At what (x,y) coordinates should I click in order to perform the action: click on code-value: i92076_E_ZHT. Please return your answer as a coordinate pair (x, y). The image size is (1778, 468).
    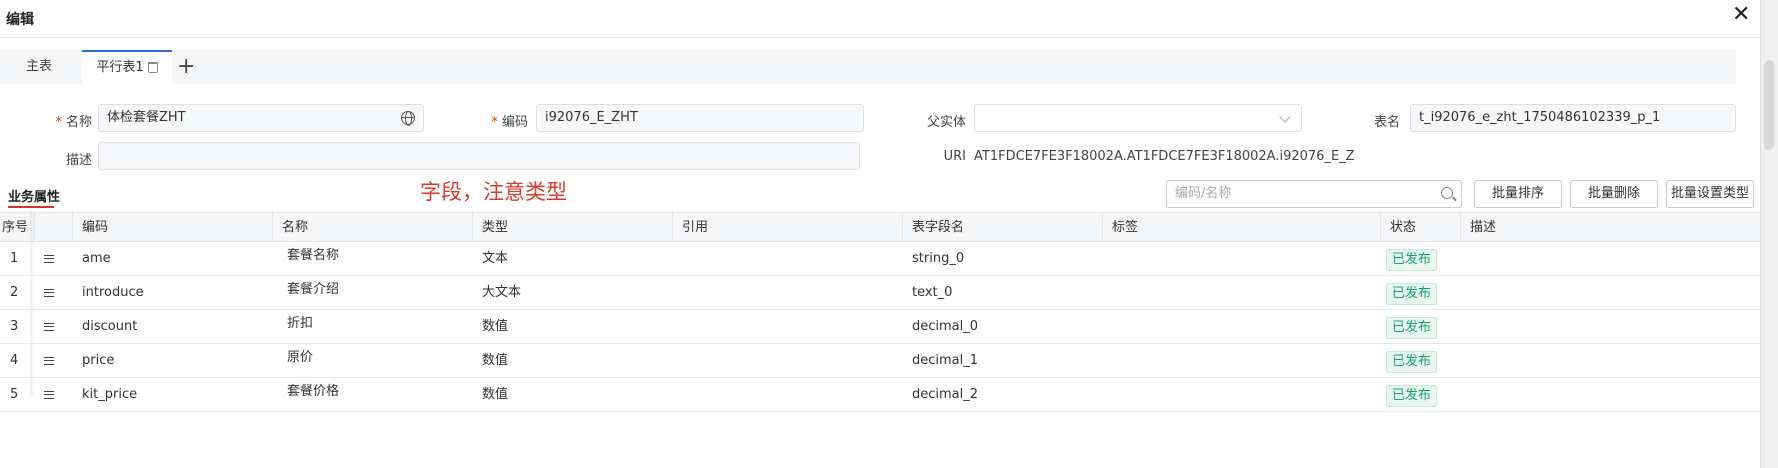
    Looking at the image, I should click on (591, 117).